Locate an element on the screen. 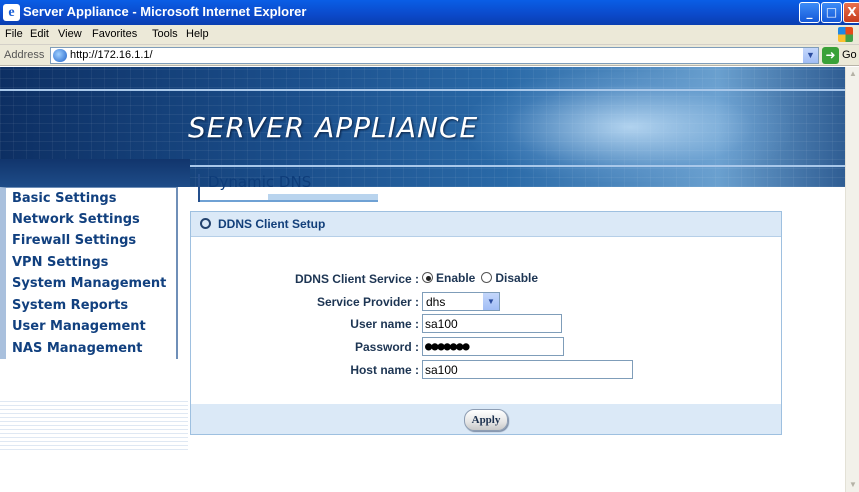  scroll-down-icon: ▼ is located at coordinates (852, 485).